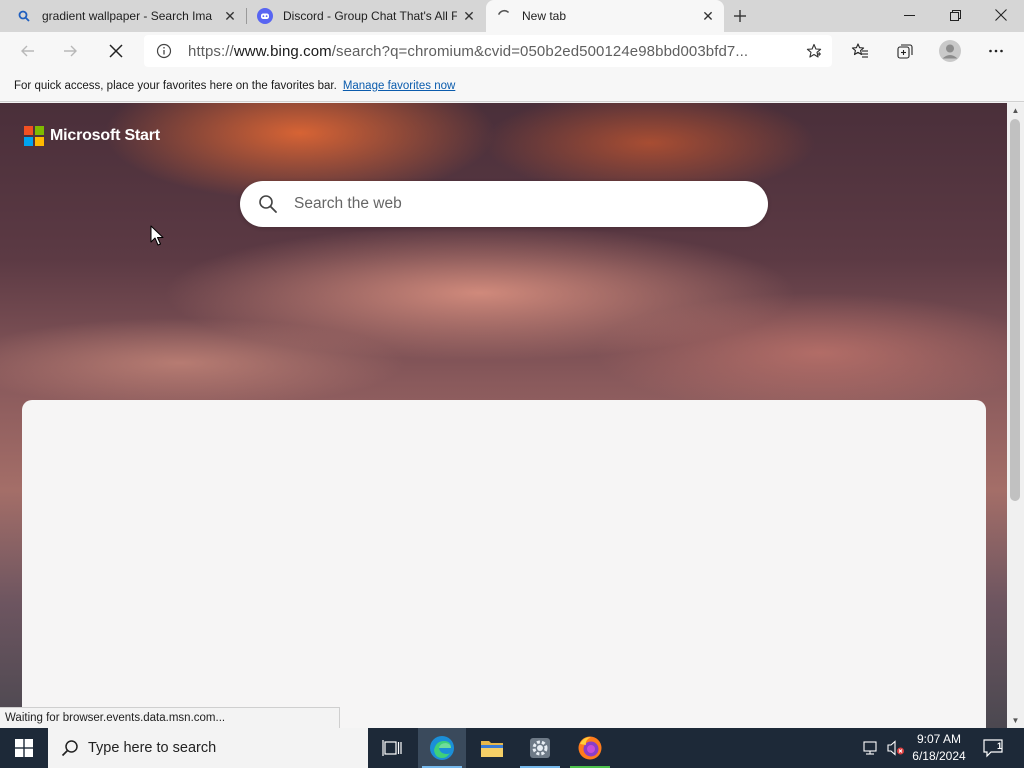 Image resolution: width=1024 pixels, height=768 pixels. I want to click on task-view-button, so click(392, 748).